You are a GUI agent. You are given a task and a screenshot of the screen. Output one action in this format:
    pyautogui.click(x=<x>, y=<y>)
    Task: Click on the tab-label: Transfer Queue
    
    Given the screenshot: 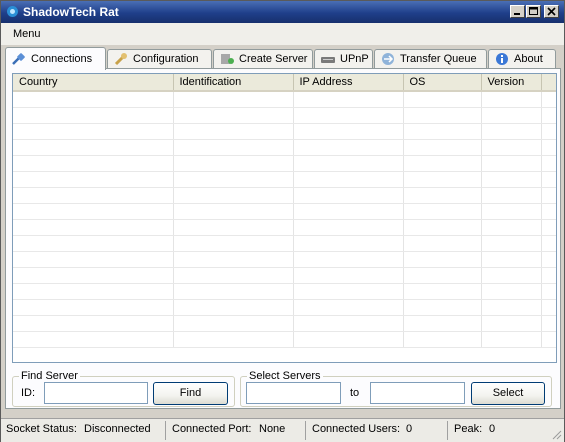 What is the action you would take?
    pyautogui.click(x=438, y=59)
    